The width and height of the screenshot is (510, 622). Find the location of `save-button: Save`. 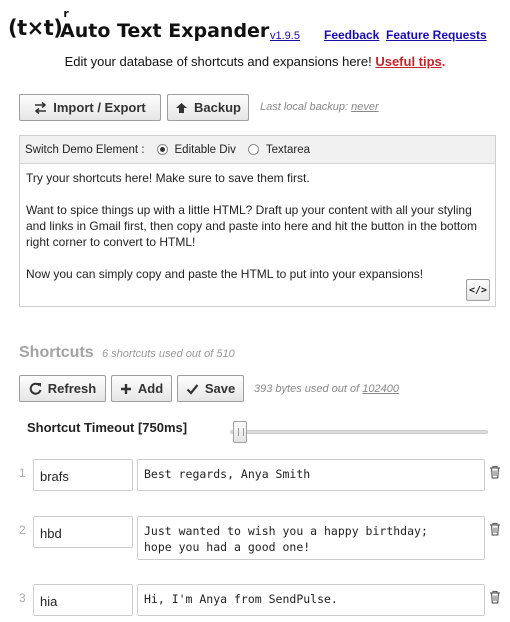

save-button: Save is located at coordinates (210, 388).